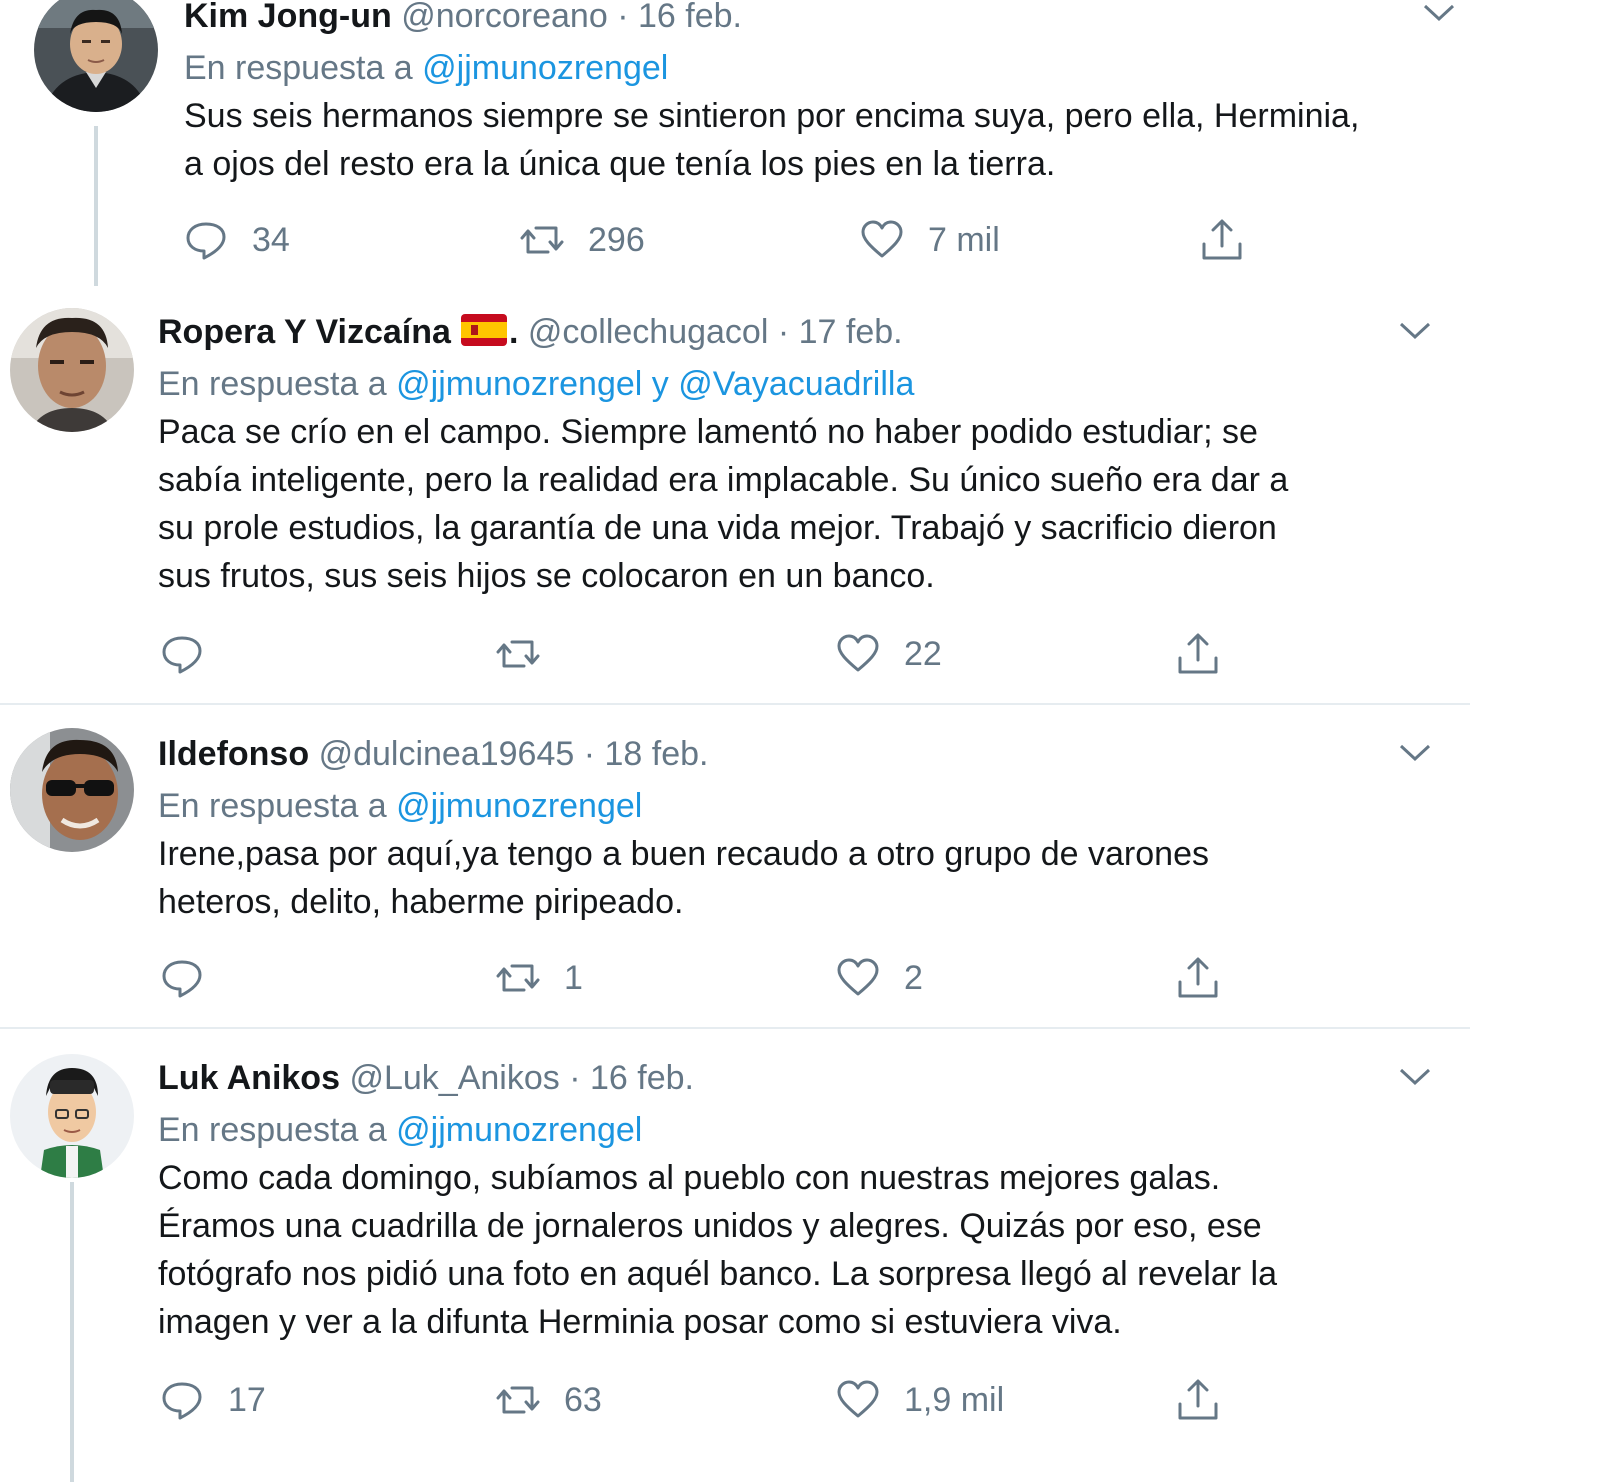 The height and width of the screenshot is (1482, 1600). What do you see at coordinates (827, 18) in the screenshot?
I see `tweet-header: Kim Jong-un @norcoreano · 16 feb.` at bounding box center [827, 18].